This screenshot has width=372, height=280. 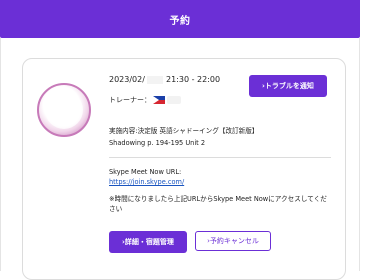 What do you see at coordinates (159, 100) in the screenshot?
I see `philippines-flag-icon` at bounding box center [159, 100].